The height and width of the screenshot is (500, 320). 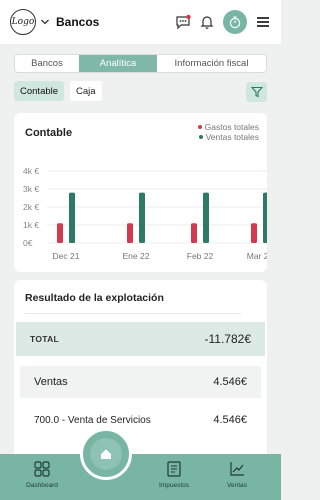 I want to click on ventas-label: Ventas, so click(x=51, y=382).